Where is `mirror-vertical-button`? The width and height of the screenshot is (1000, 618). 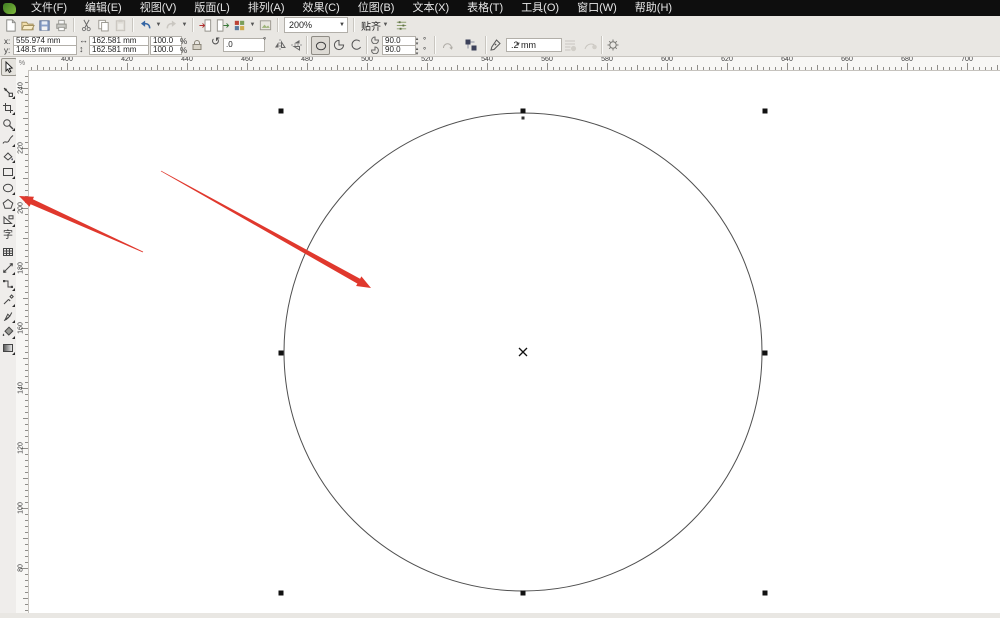 mirror-vertical-button is located at coordinates (297, 45).